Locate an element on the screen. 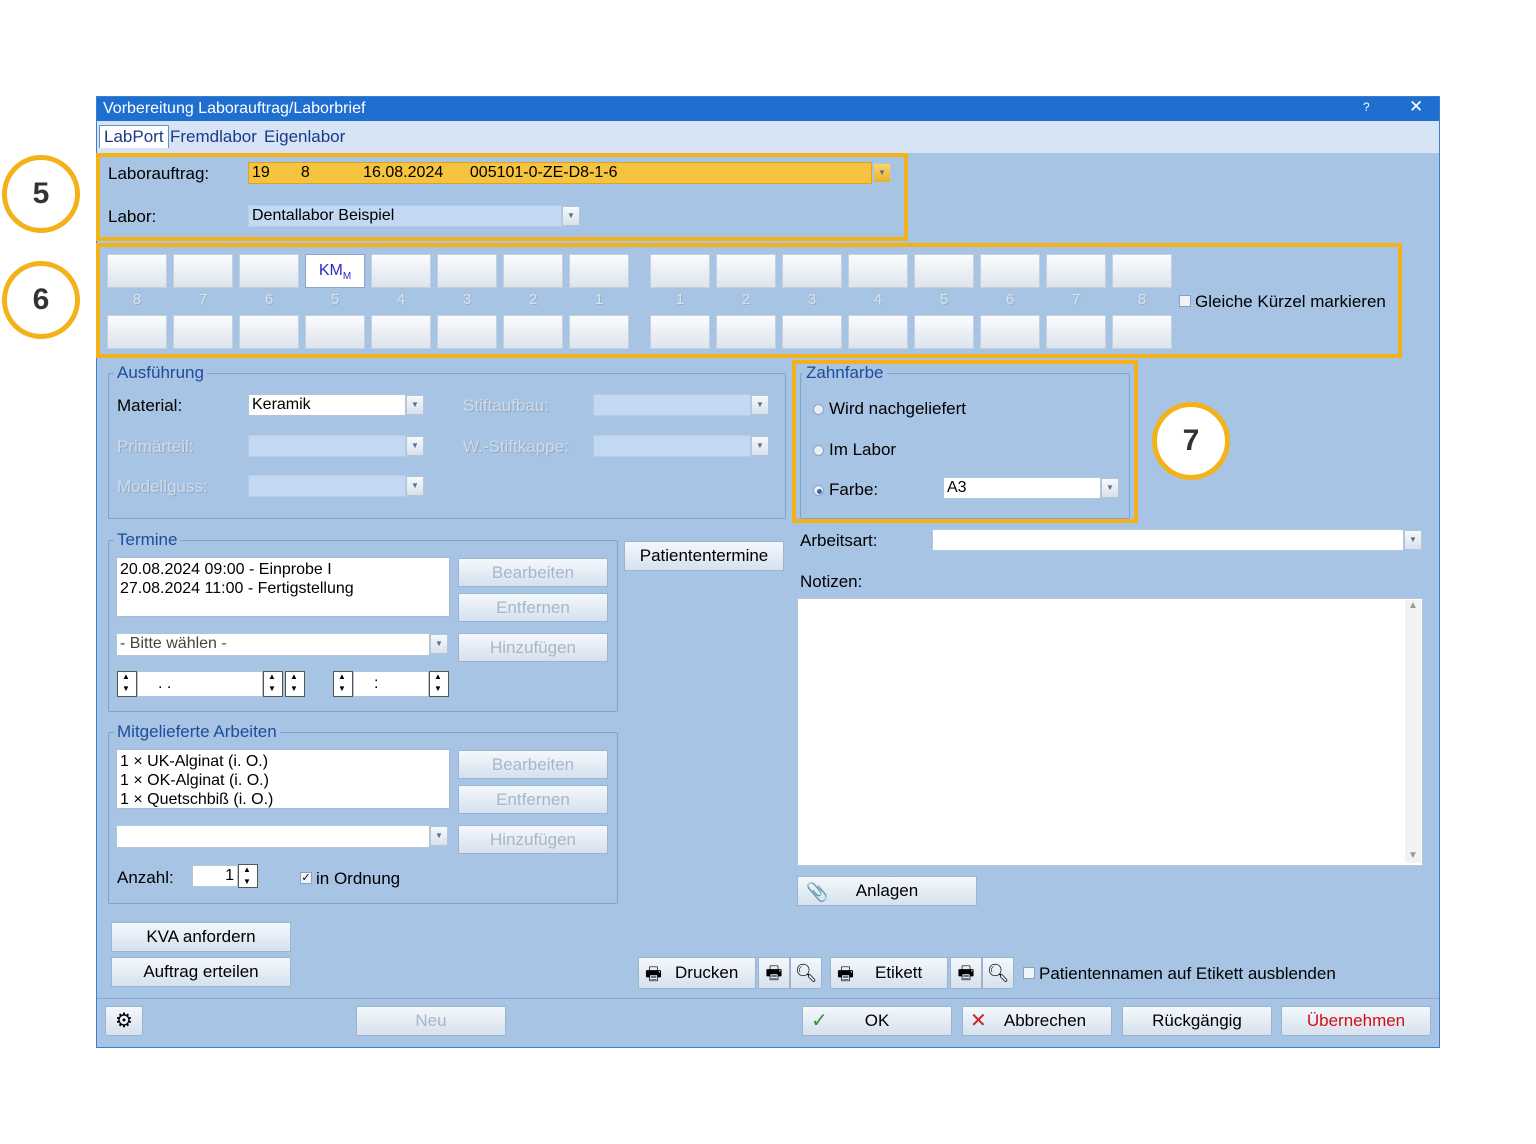  date-spin-left is located at coordinates (127, 684).